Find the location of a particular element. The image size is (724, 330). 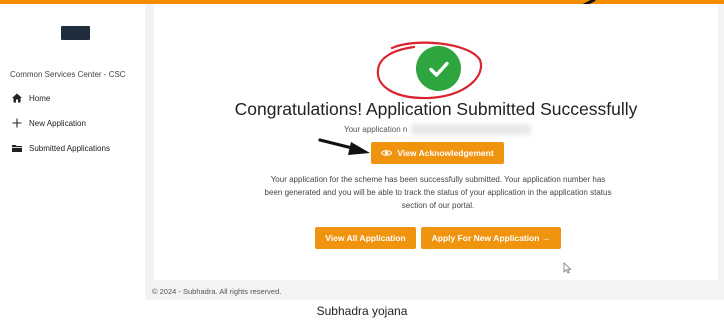

view-all-application-button: View All Application is located at coordinates (365, 238).